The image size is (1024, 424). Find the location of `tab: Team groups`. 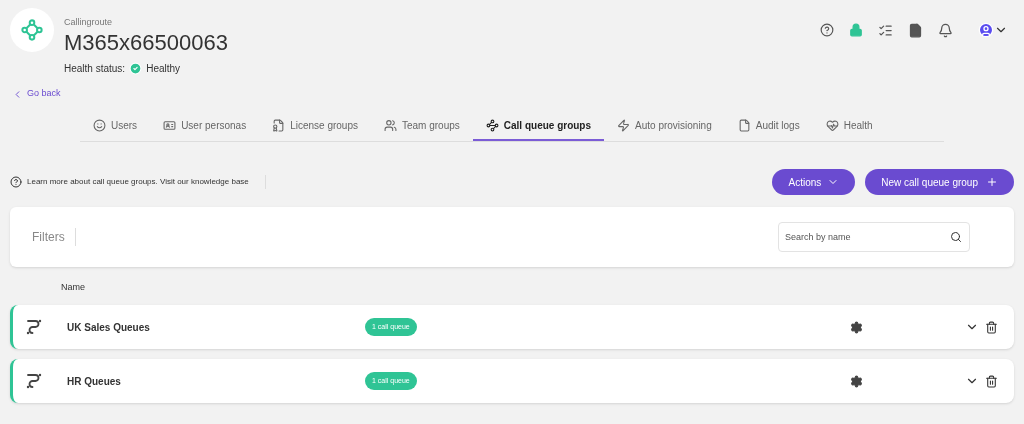

tab: Team groups is located at coordinates (422, 129).